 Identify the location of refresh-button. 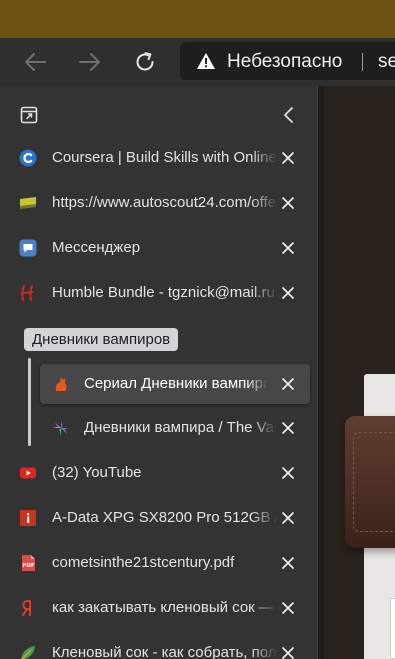
(145, 62).